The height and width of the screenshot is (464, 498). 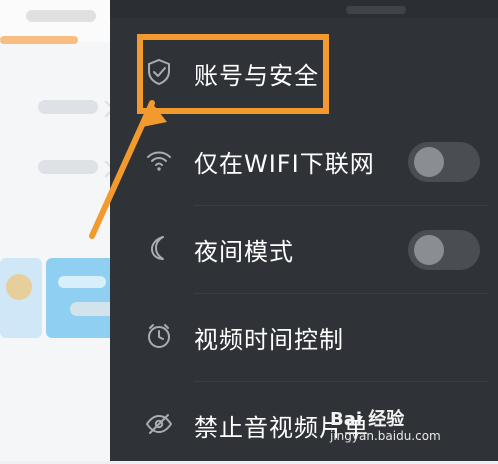 I want to click on highlight-box, so click(x=233, y=74).